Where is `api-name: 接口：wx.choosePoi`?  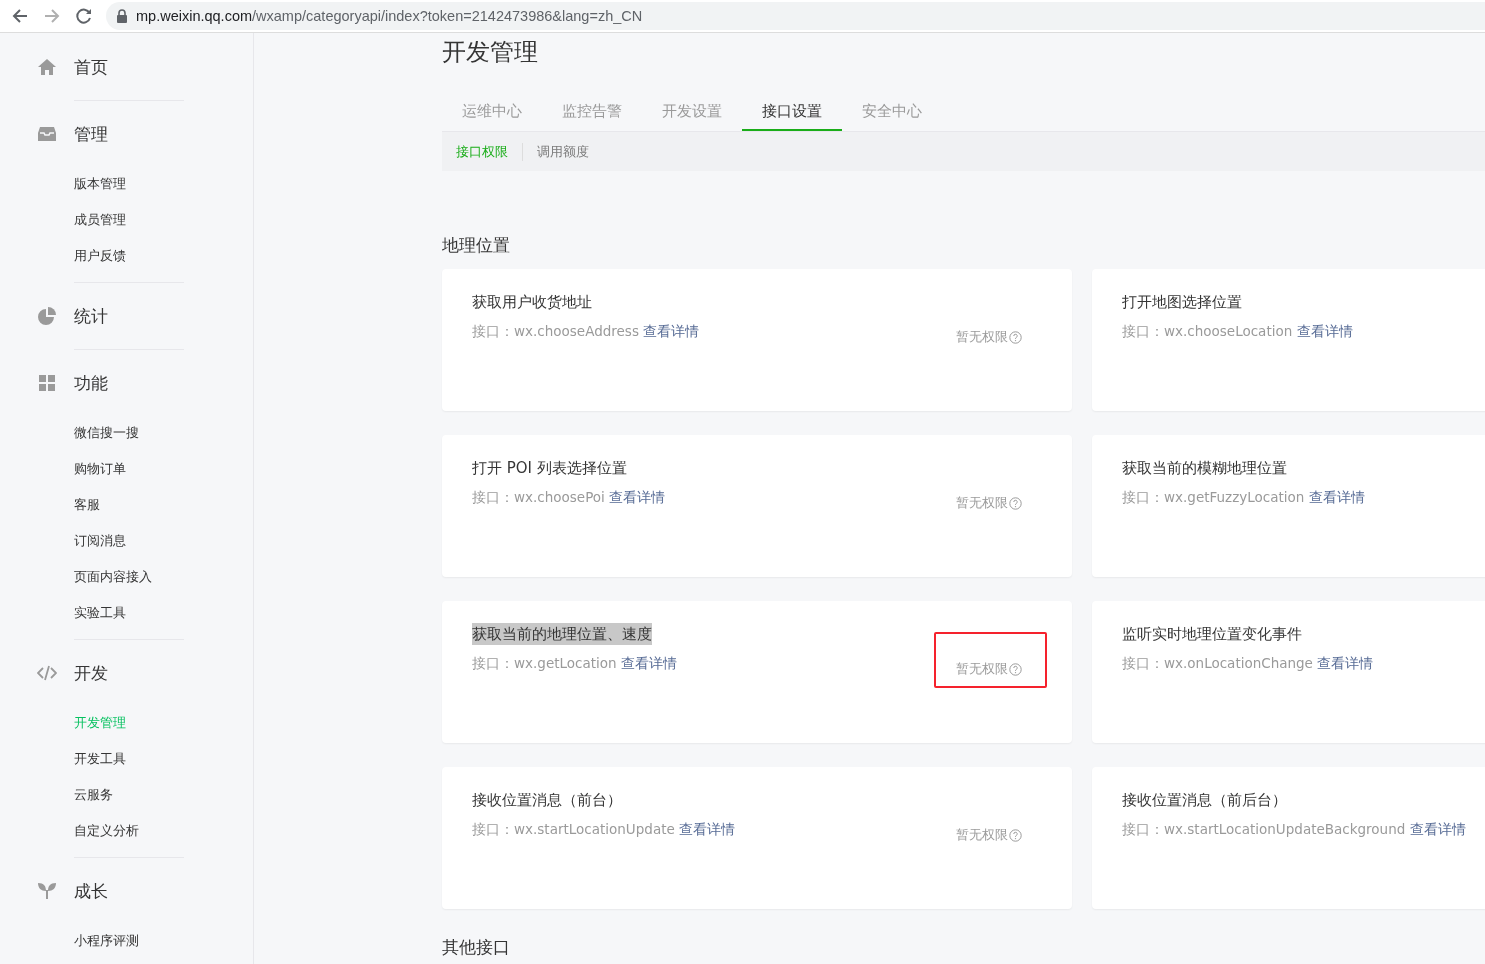
api-name: 接口：wx.choosePoi is located at coordinates (538, 497).